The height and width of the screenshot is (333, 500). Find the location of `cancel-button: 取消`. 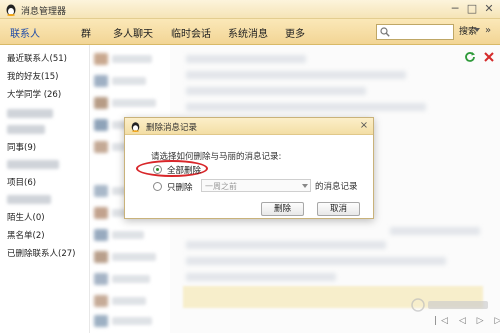

cancel-button: 取消 is located at coordinates (338, 209).